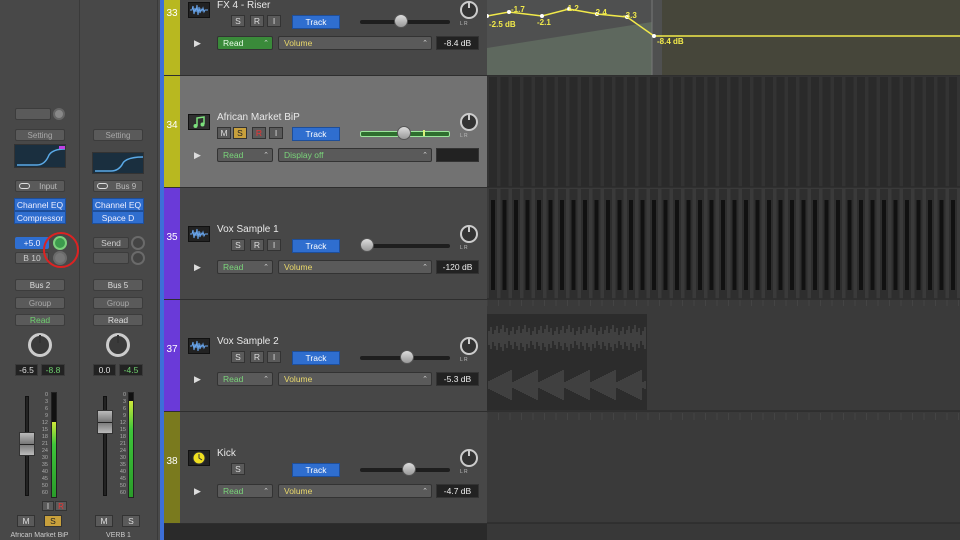 The image size is (960, 540). What do you see at coordinates (226, 453) in the screenshot?
I see `track-name: Kick` at bounding box center [226, 453].